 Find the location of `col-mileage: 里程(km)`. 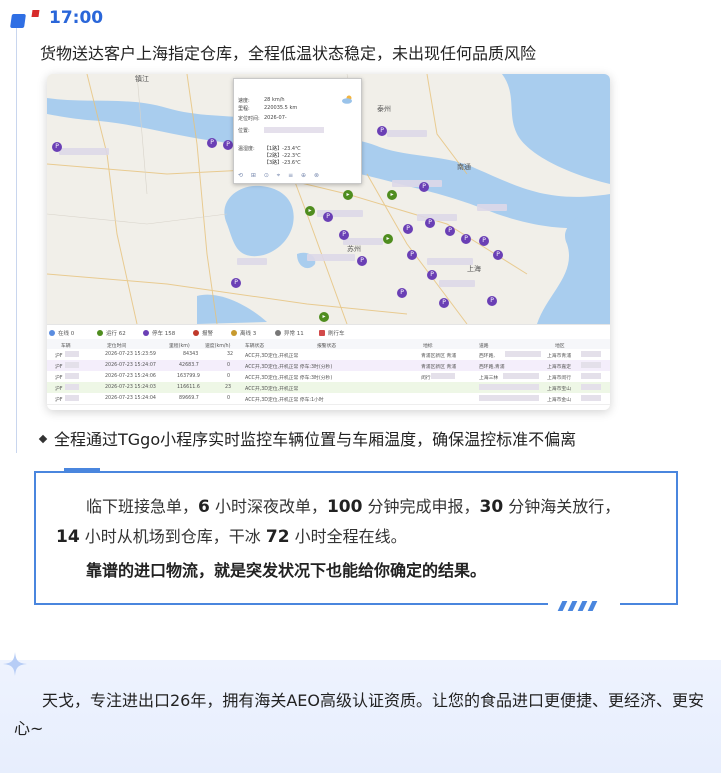

col-mileage: 里程(km) is located at coordinates (179, 346).